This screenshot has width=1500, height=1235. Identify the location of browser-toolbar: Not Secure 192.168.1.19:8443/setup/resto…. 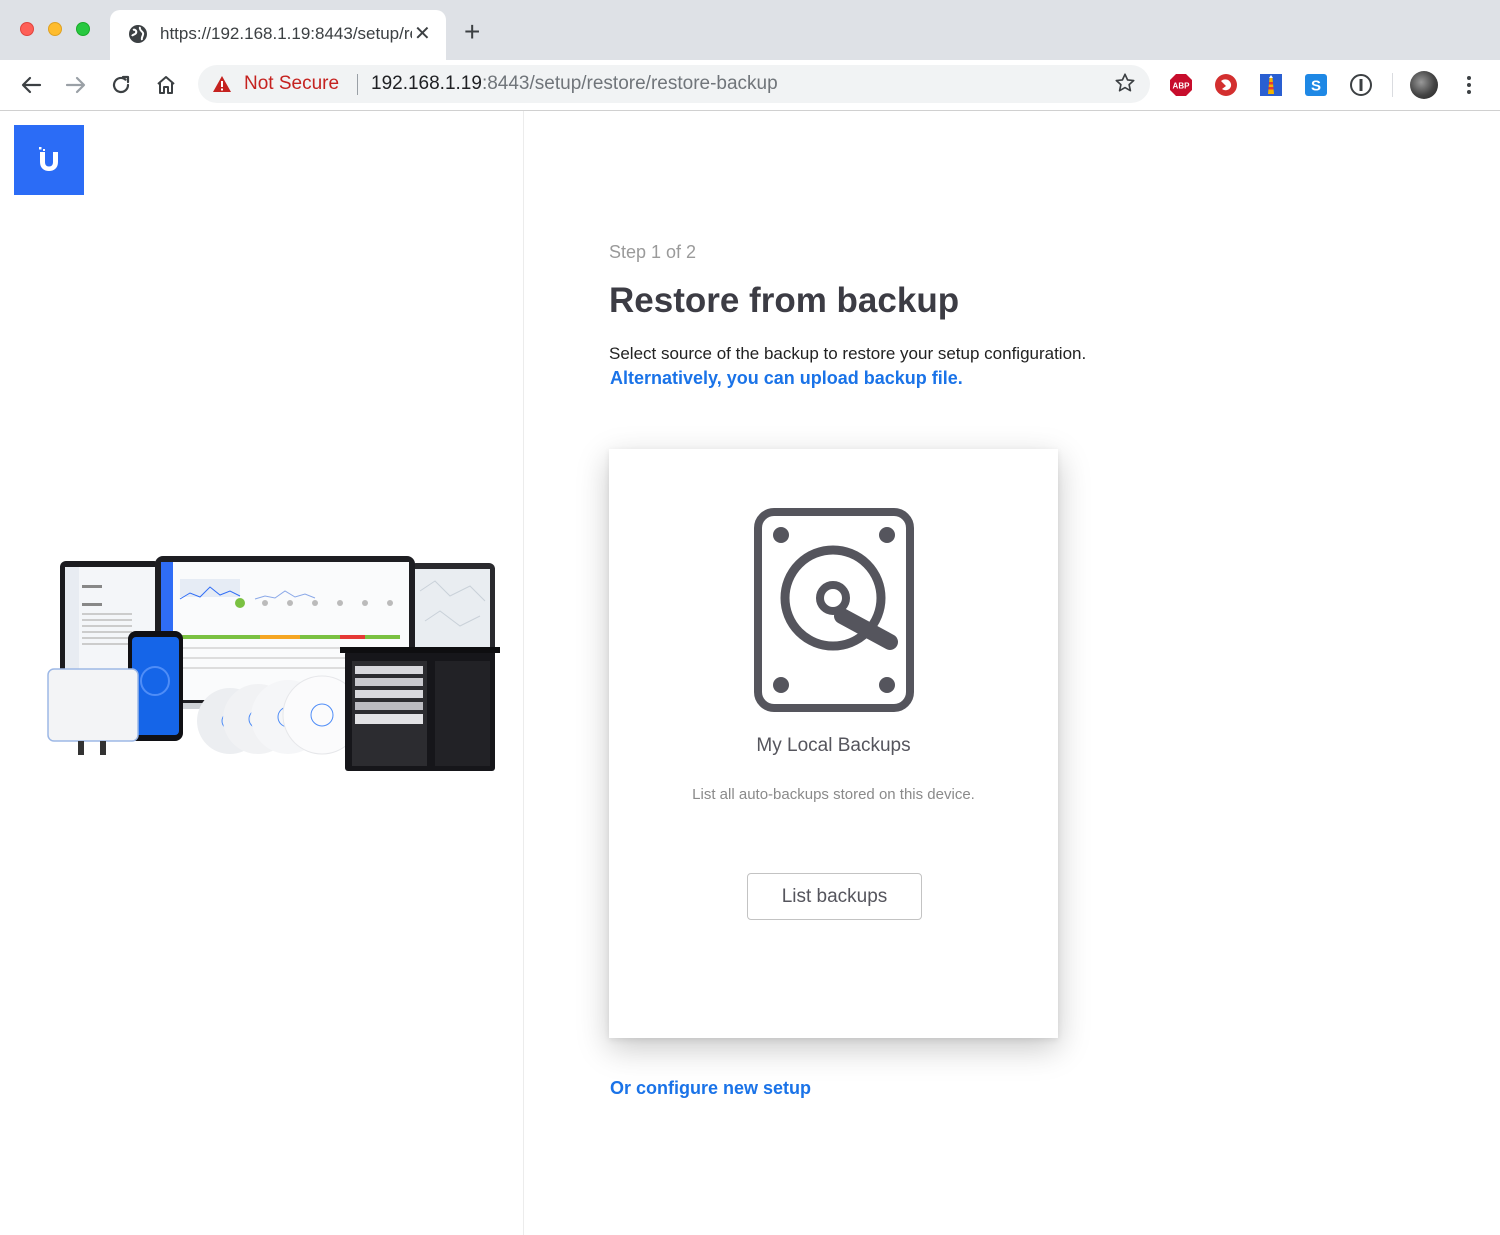
(750, 85).